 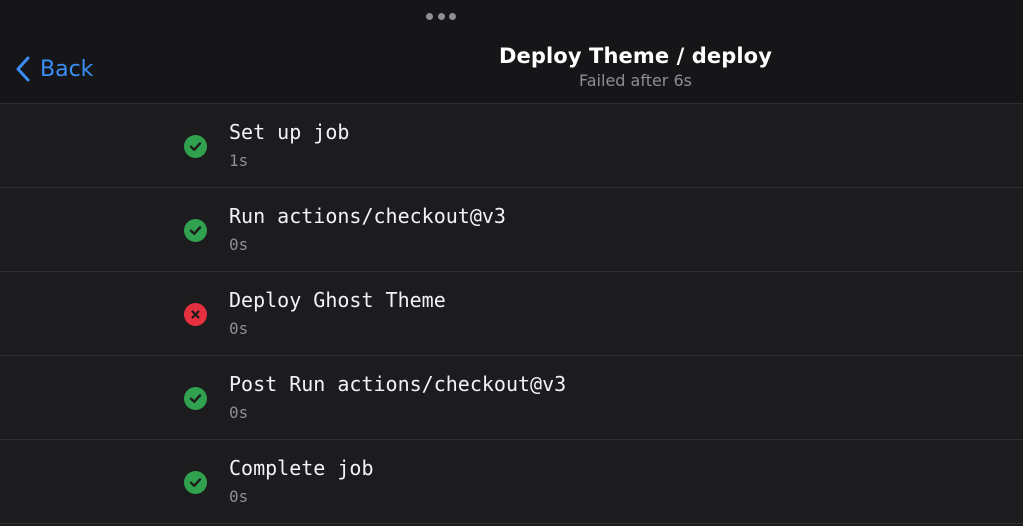 I want to click on step-name: Set up job, so click(x=289, y=132).